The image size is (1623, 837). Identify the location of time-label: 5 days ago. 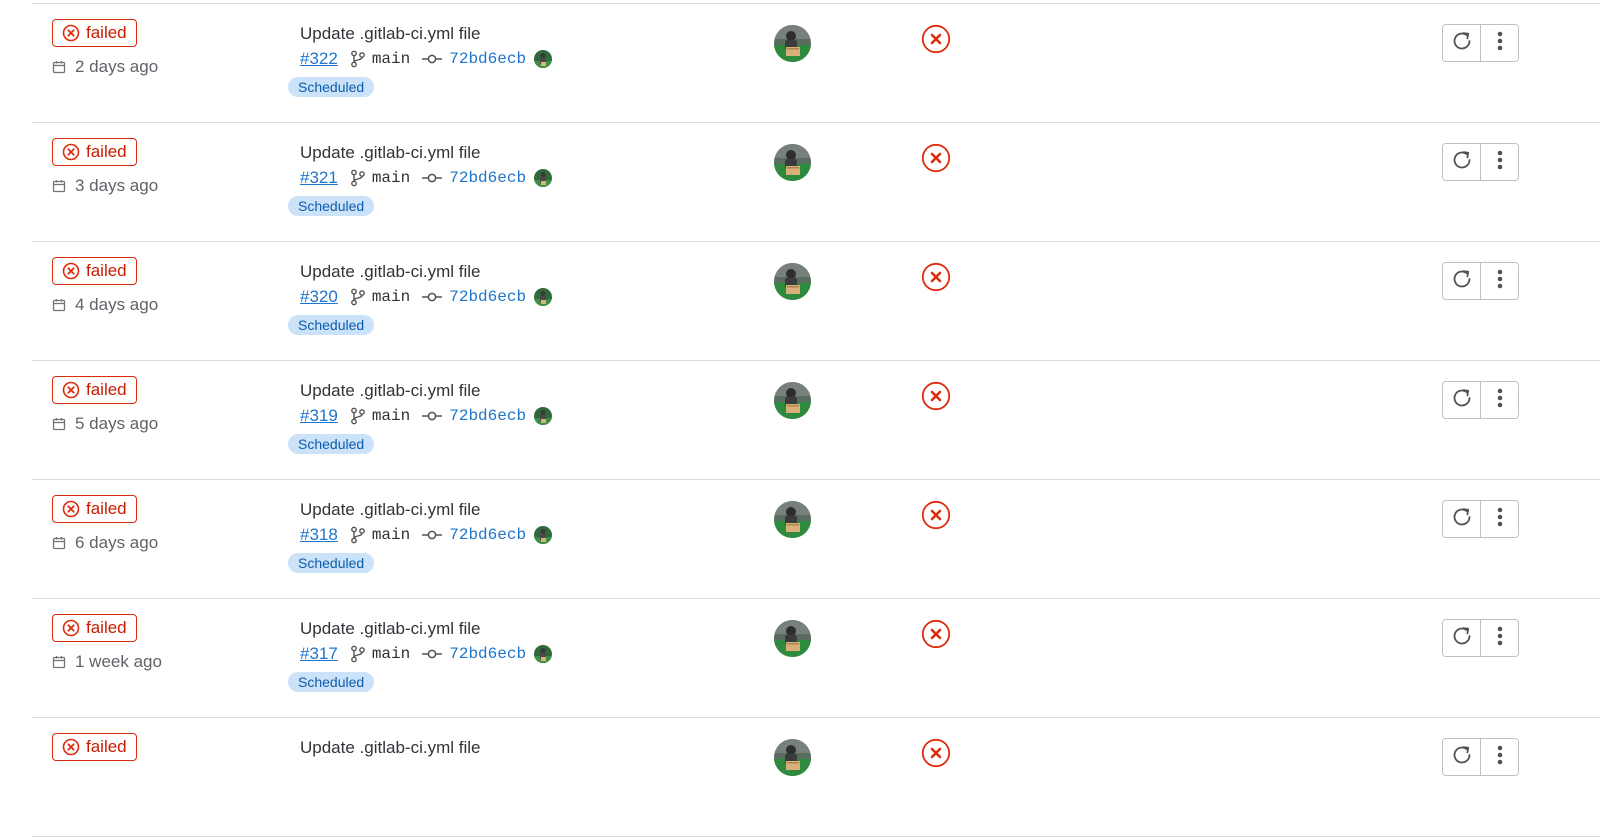
(117, 423).